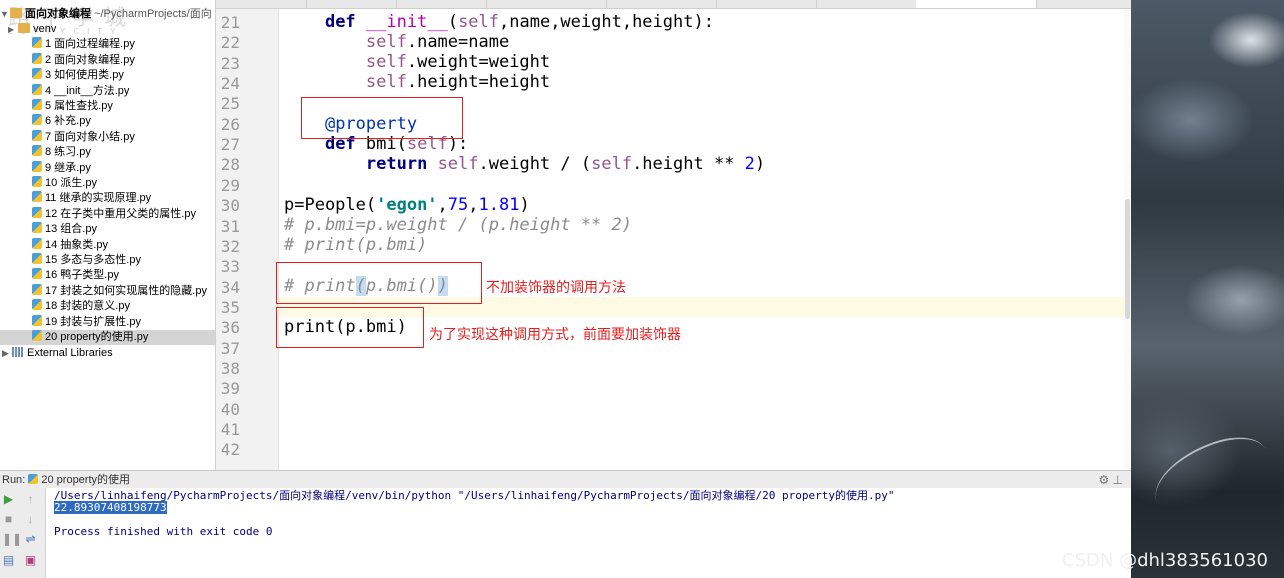 Image resolution: width=1284 pixels, height=578 pixels. What do you see at coordinates (68, 152) in the screenshot?
I see `tree-item-label: 8 练习.py` at bounding box center [68, 152].